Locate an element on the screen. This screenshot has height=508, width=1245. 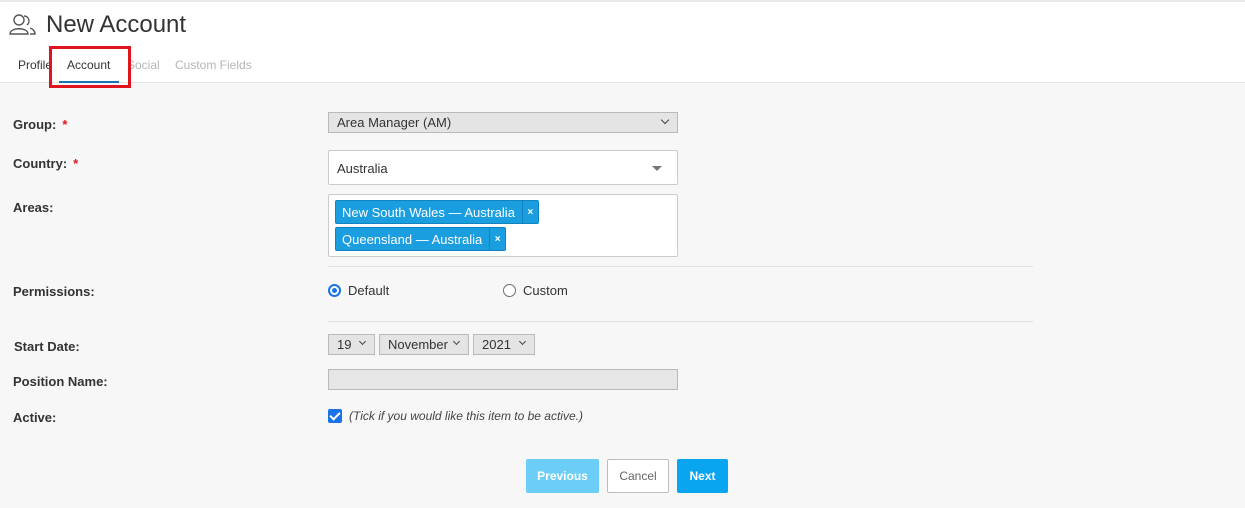
permission-default-radio is located at coordinates (334, 290).